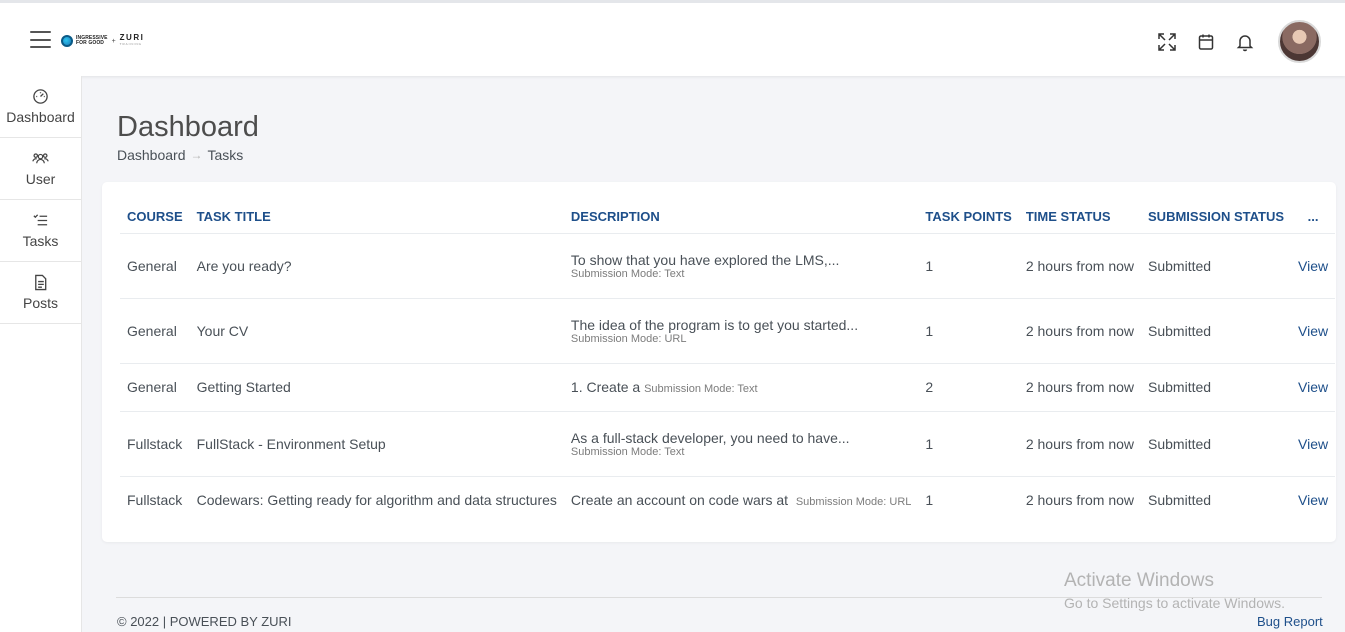 The width and height of the screenshot is (1345, 632). I want to click on page-title: Dashboard, so click(188, 127).